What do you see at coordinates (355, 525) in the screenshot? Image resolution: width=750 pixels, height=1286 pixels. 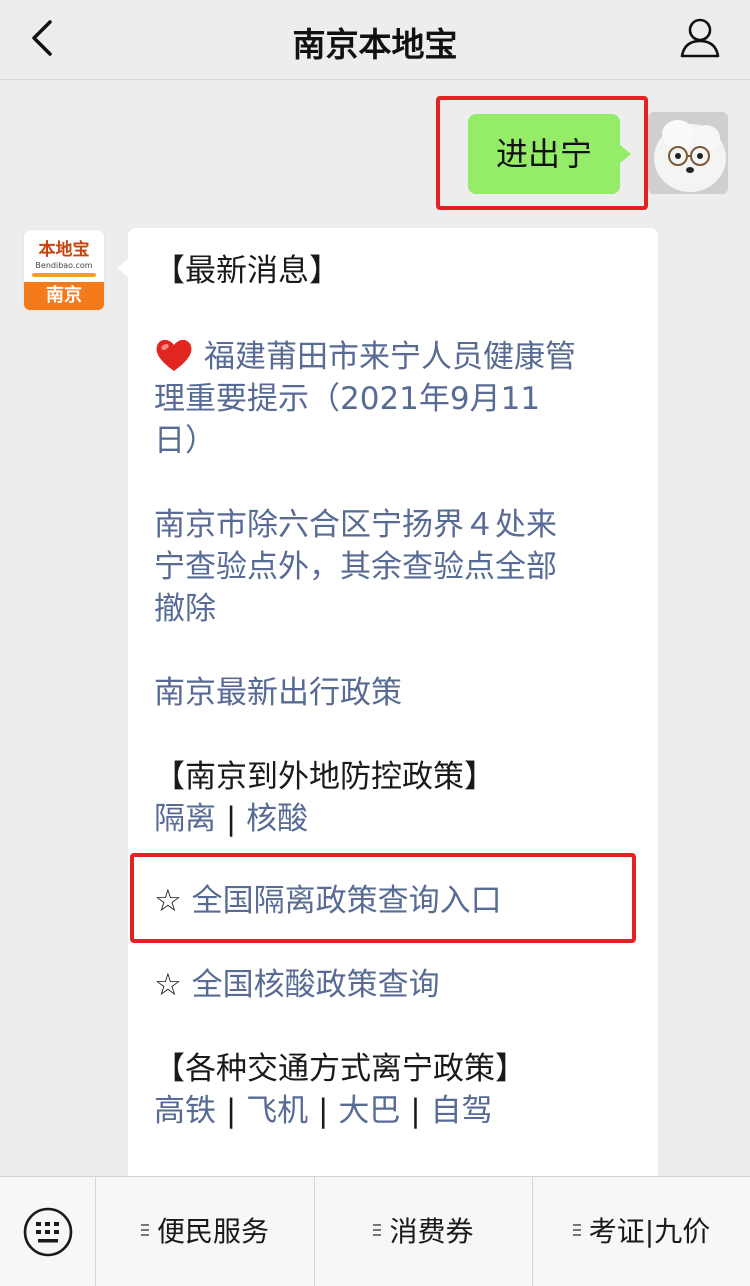 I see `news-item-2-line-1: 南京市除六合区宁扬界４处来` at bounding box center [355, 525].